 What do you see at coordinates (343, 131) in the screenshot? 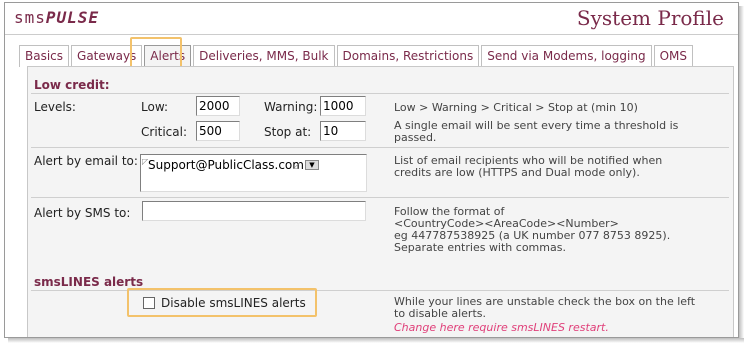
I see `stop-at-threshold-input` at bounding box center [343, 131].